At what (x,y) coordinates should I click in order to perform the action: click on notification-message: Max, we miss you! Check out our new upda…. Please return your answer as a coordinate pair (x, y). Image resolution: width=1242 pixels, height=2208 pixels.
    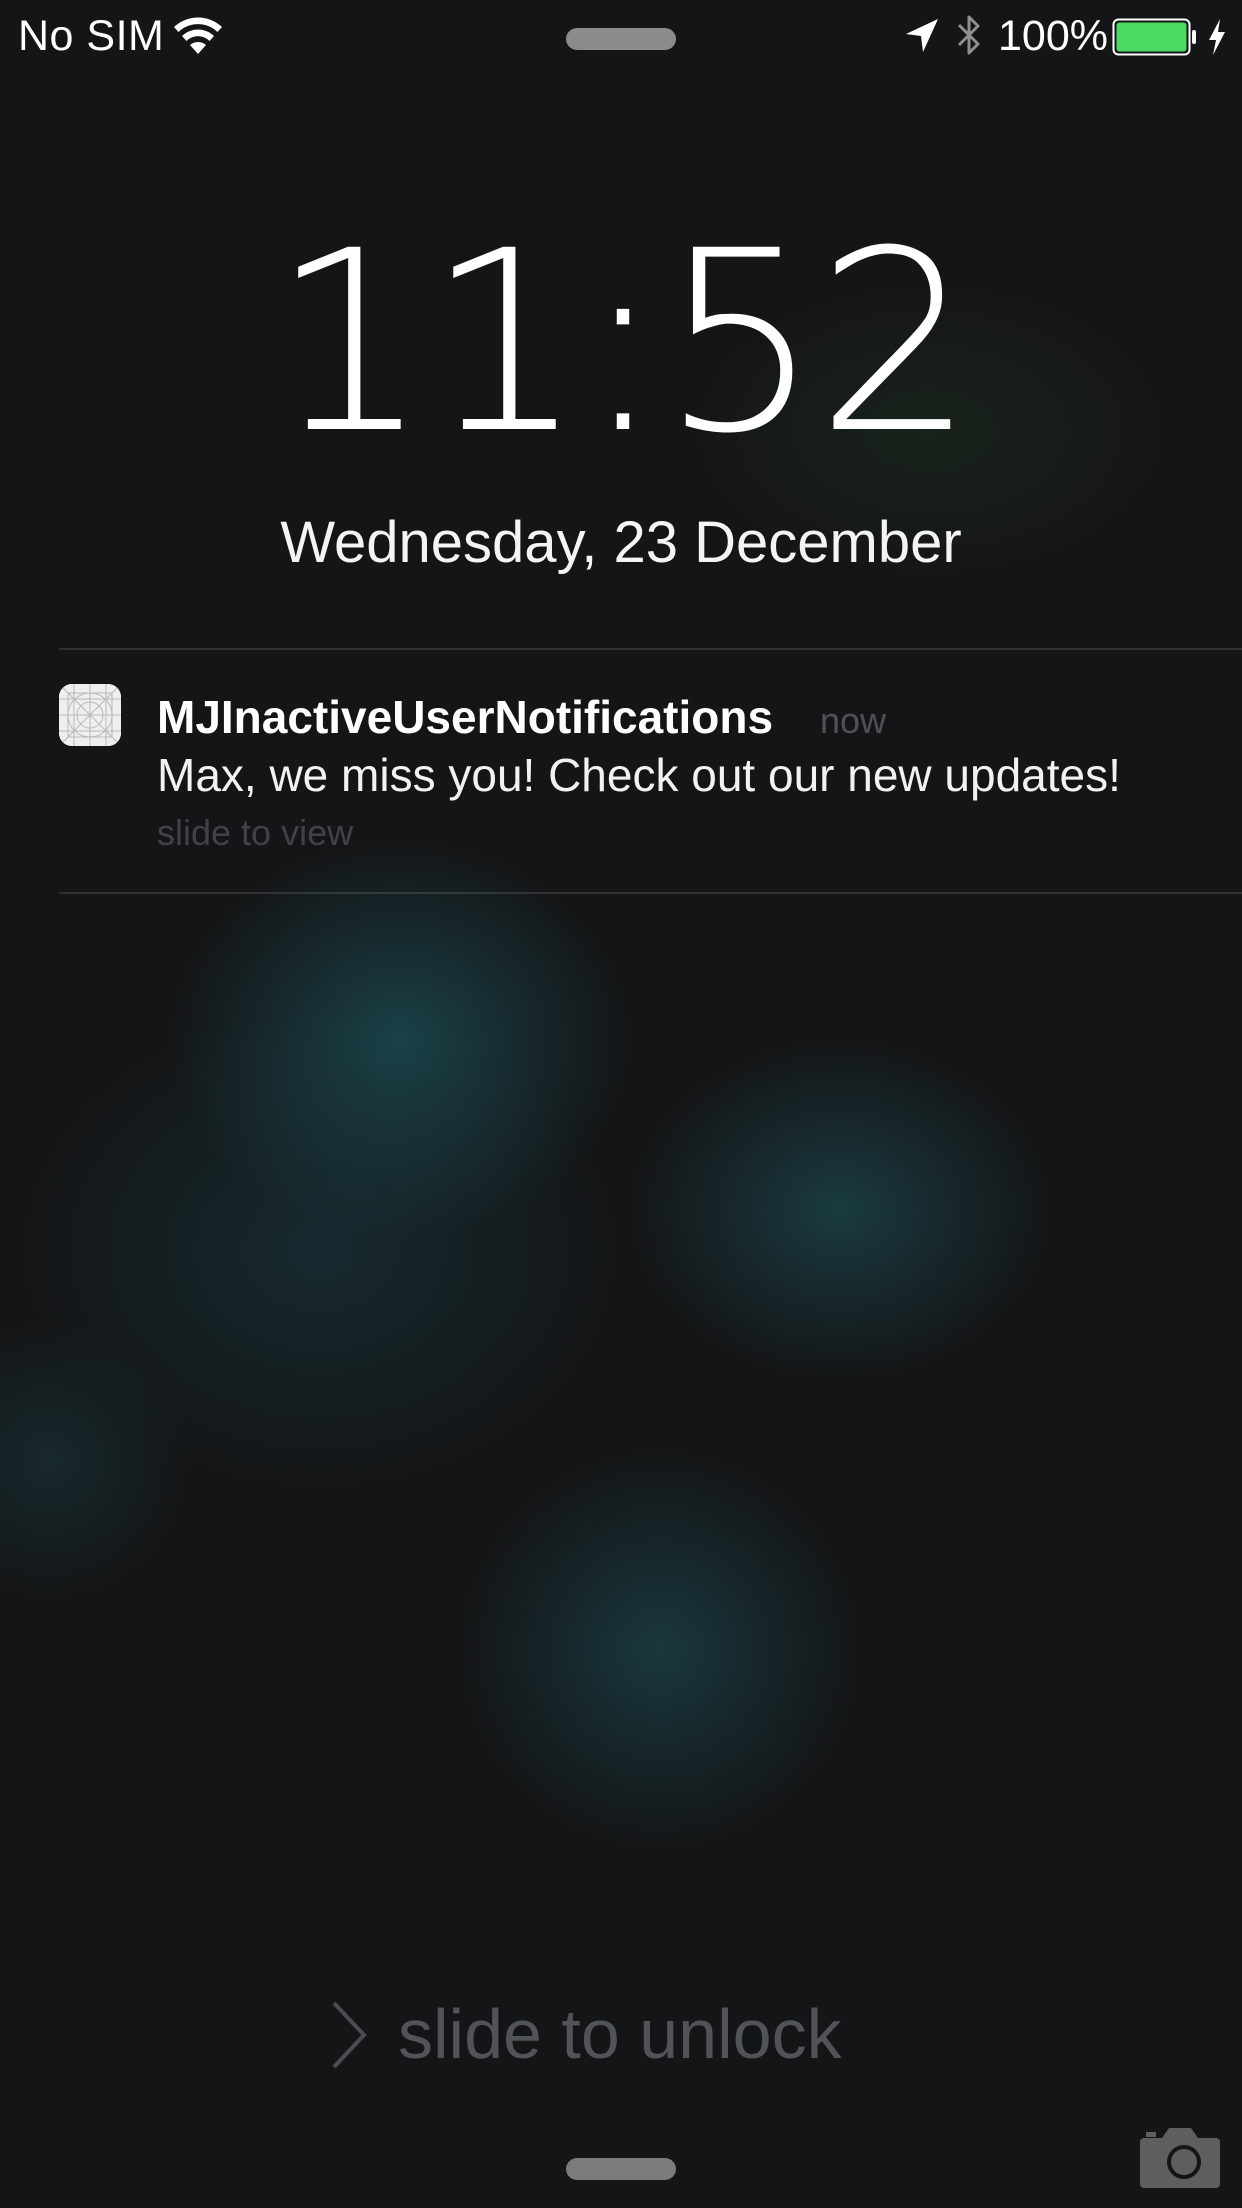
    Looking at the image, I should click on (639, 775).